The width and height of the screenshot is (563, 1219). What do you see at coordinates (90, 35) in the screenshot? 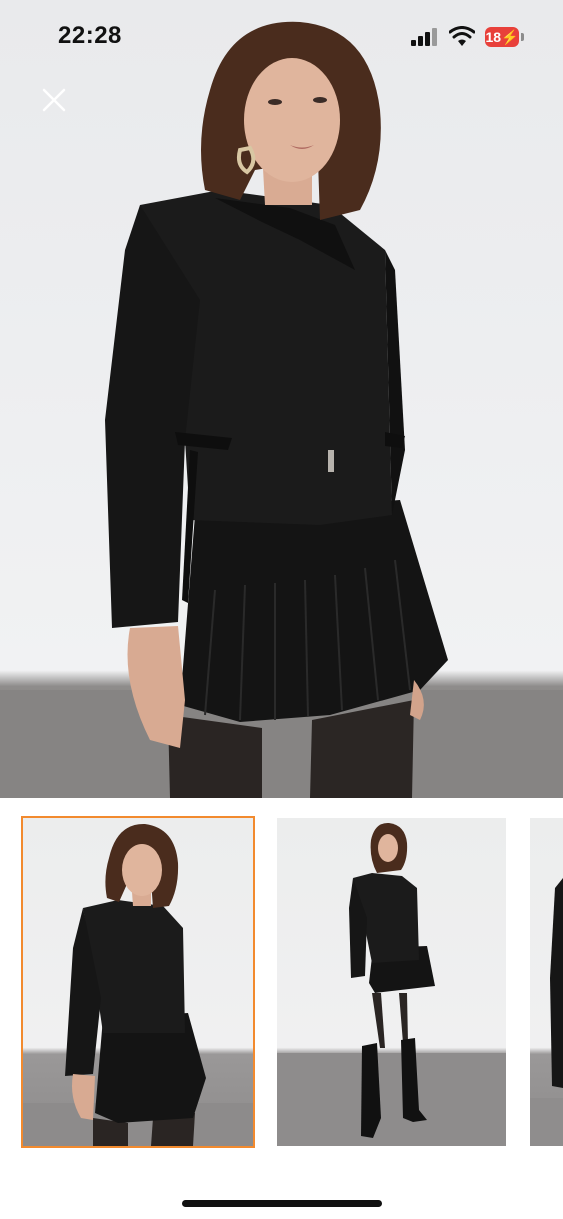
I see `status-time: 22:28` at bounding box center [90, 35].